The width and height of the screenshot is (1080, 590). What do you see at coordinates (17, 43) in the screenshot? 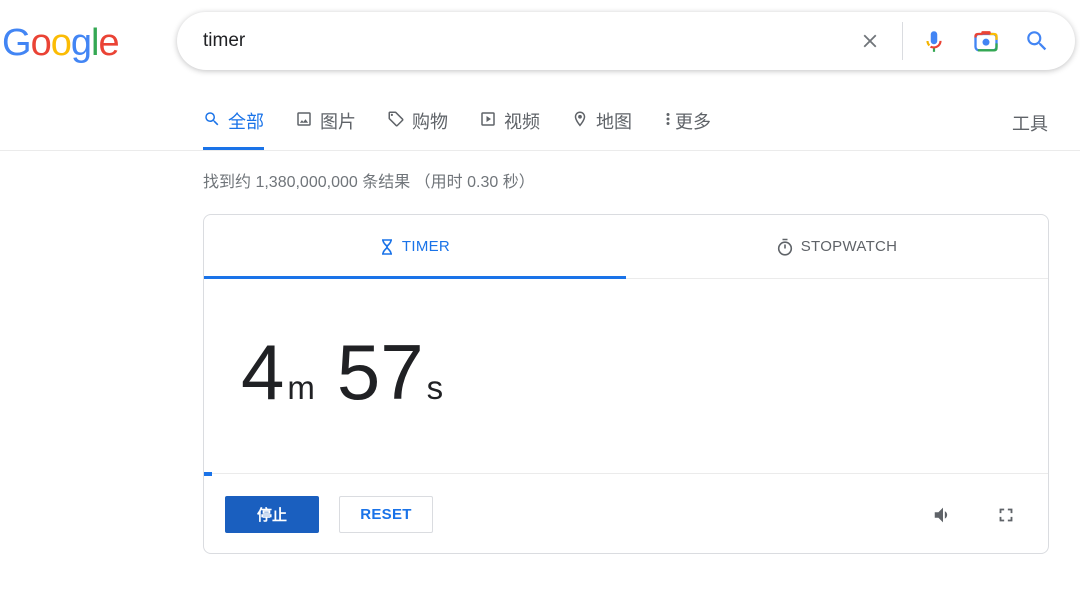
I see `logo-letter: G` at bounding box center [17, 43].